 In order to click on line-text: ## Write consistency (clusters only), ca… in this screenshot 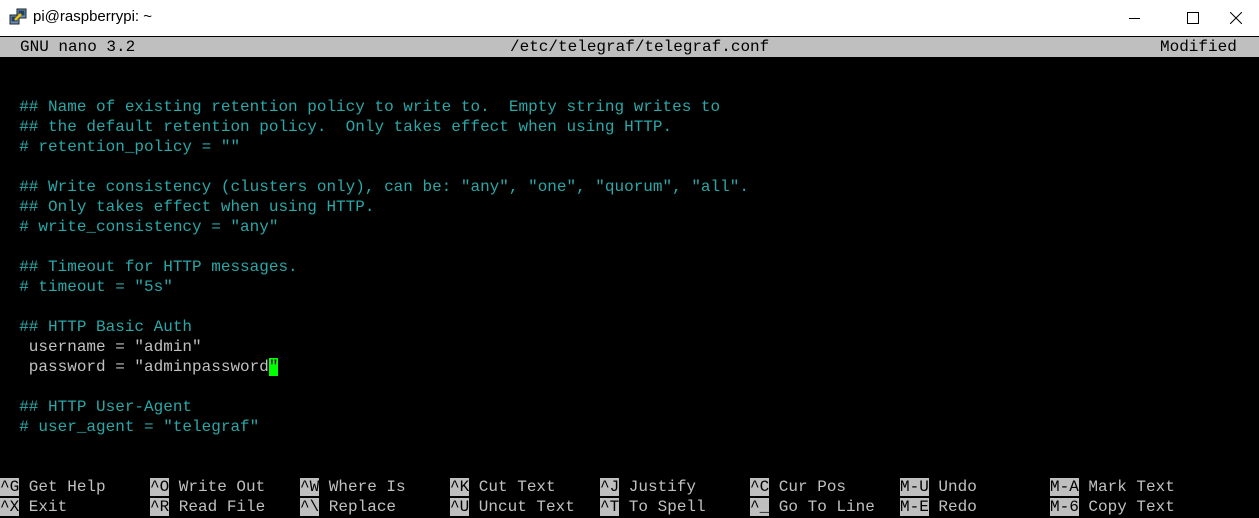, I will do `click(374, 187)`.